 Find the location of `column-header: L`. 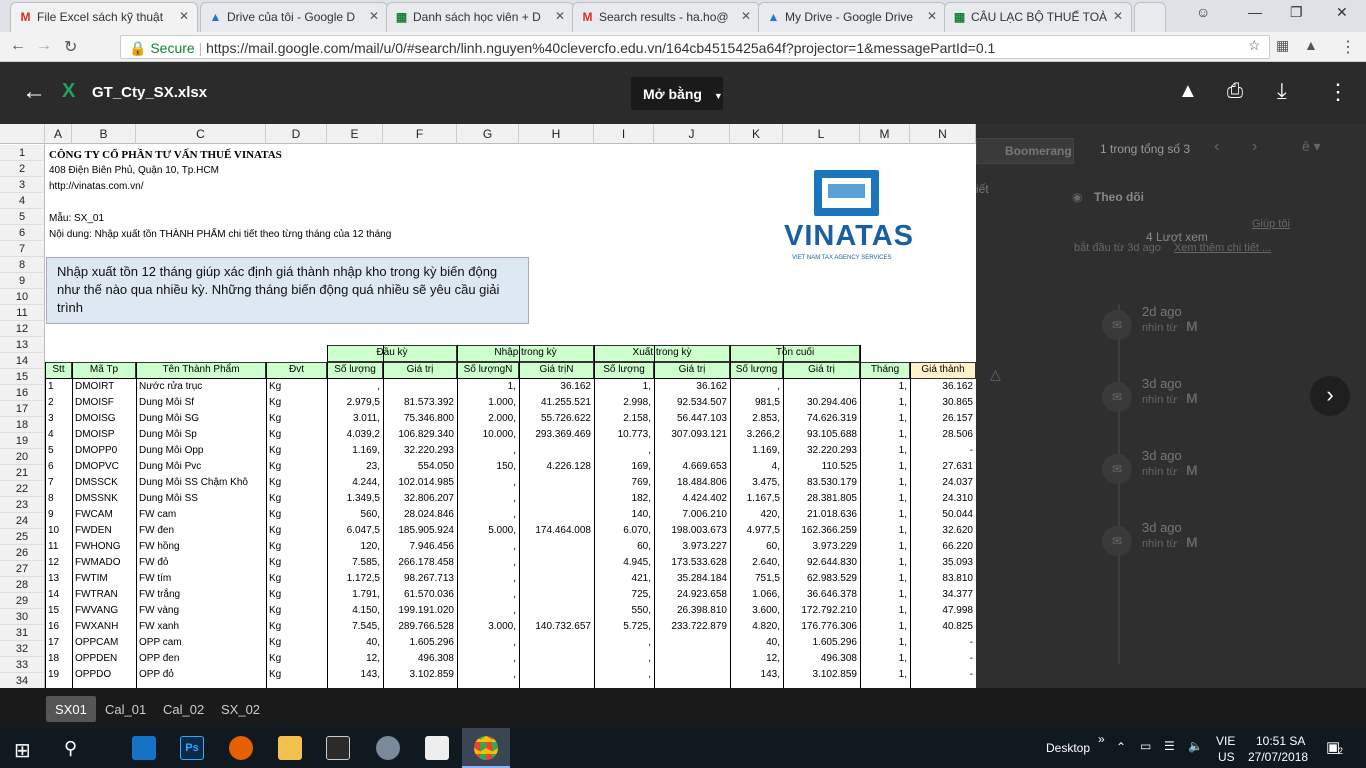

column-header: L is located at coordinates (821, 134).